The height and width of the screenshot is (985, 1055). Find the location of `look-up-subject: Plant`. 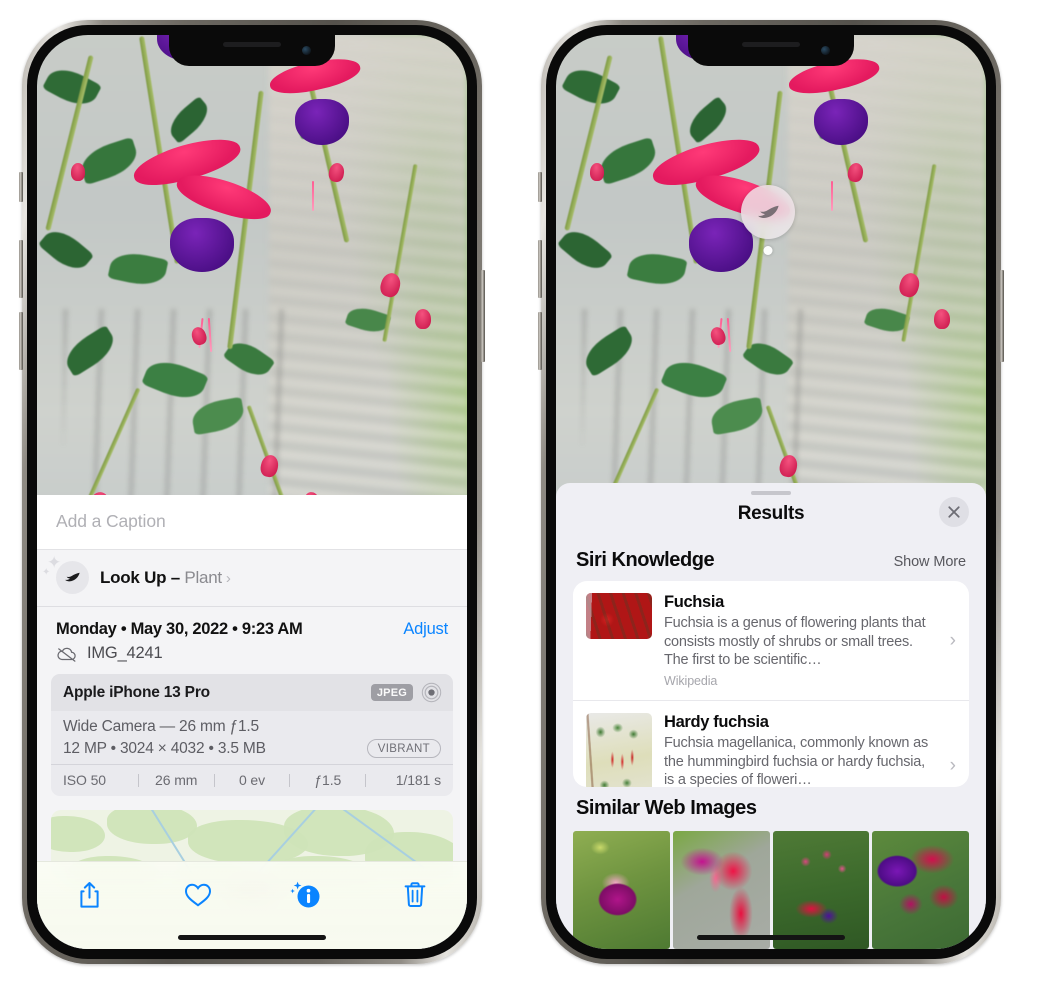

look-up-subject: Plant is located at coordinates (203, 577).